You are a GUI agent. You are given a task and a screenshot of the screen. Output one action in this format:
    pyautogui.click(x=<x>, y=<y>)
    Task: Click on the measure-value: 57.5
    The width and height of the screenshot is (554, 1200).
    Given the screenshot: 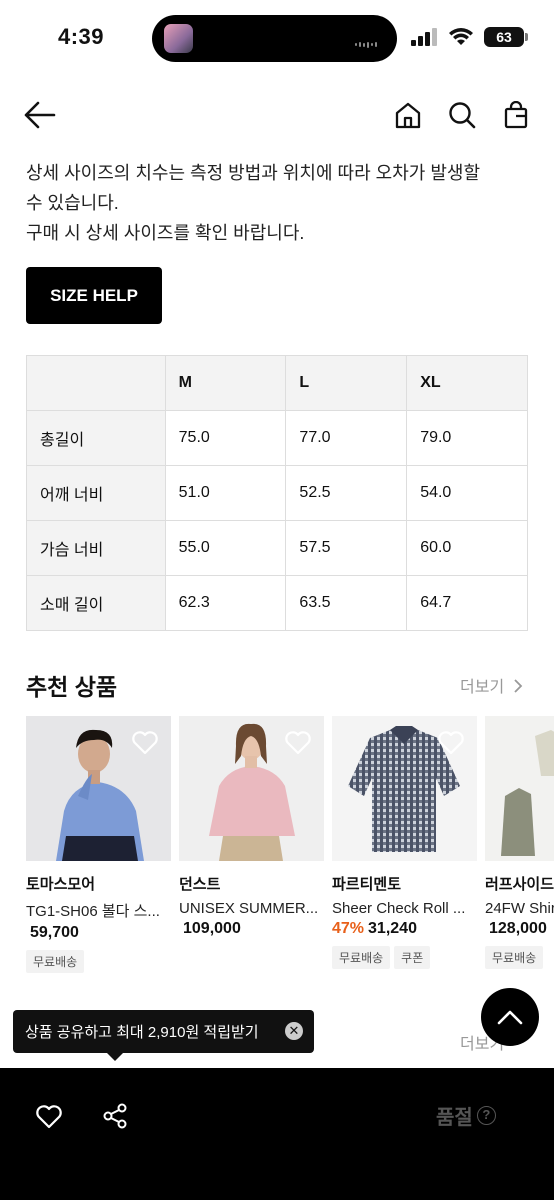 What is the action you would take?
    pyautogui.click(x=346, y=548)
    